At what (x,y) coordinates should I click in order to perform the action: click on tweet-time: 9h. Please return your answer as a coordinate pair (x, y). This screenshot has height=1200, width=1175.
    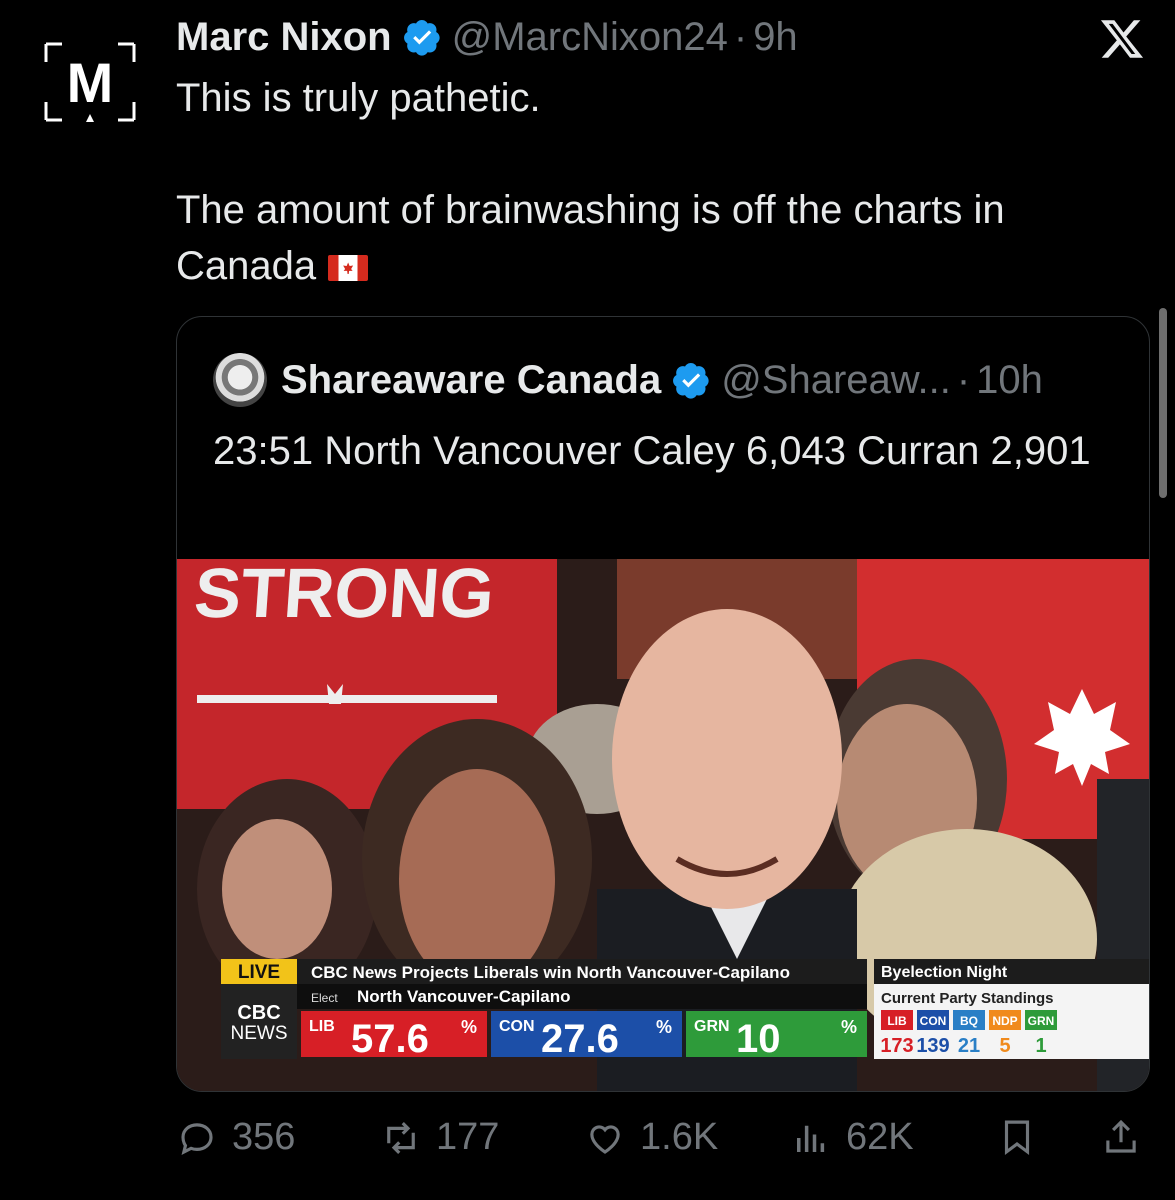
    Looking at the image, I should click on (775, 37).